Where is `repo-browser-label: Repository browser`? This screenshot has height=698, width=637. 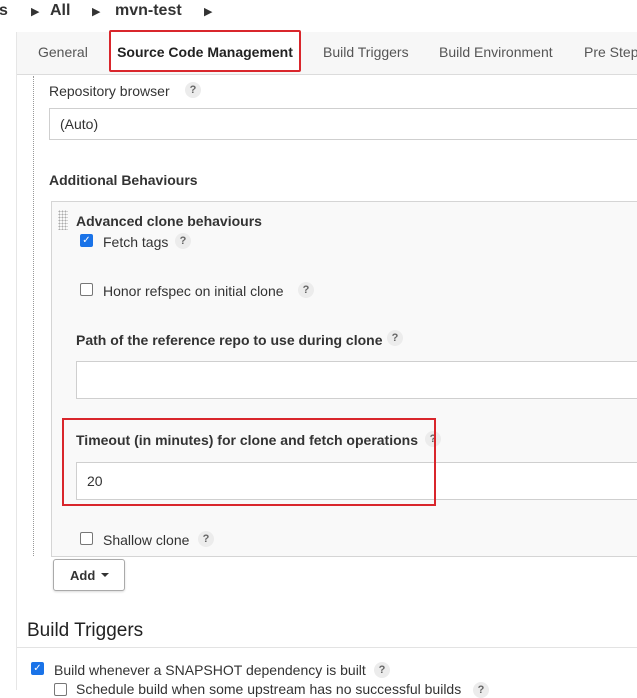
repo-browser-label: Repository browser is located at coordinates (109, 91).